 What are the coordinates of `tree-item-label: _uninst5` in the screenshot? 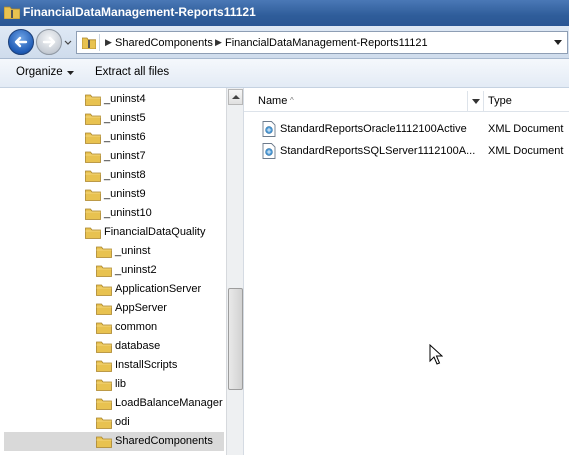 It's located at (125, 118).